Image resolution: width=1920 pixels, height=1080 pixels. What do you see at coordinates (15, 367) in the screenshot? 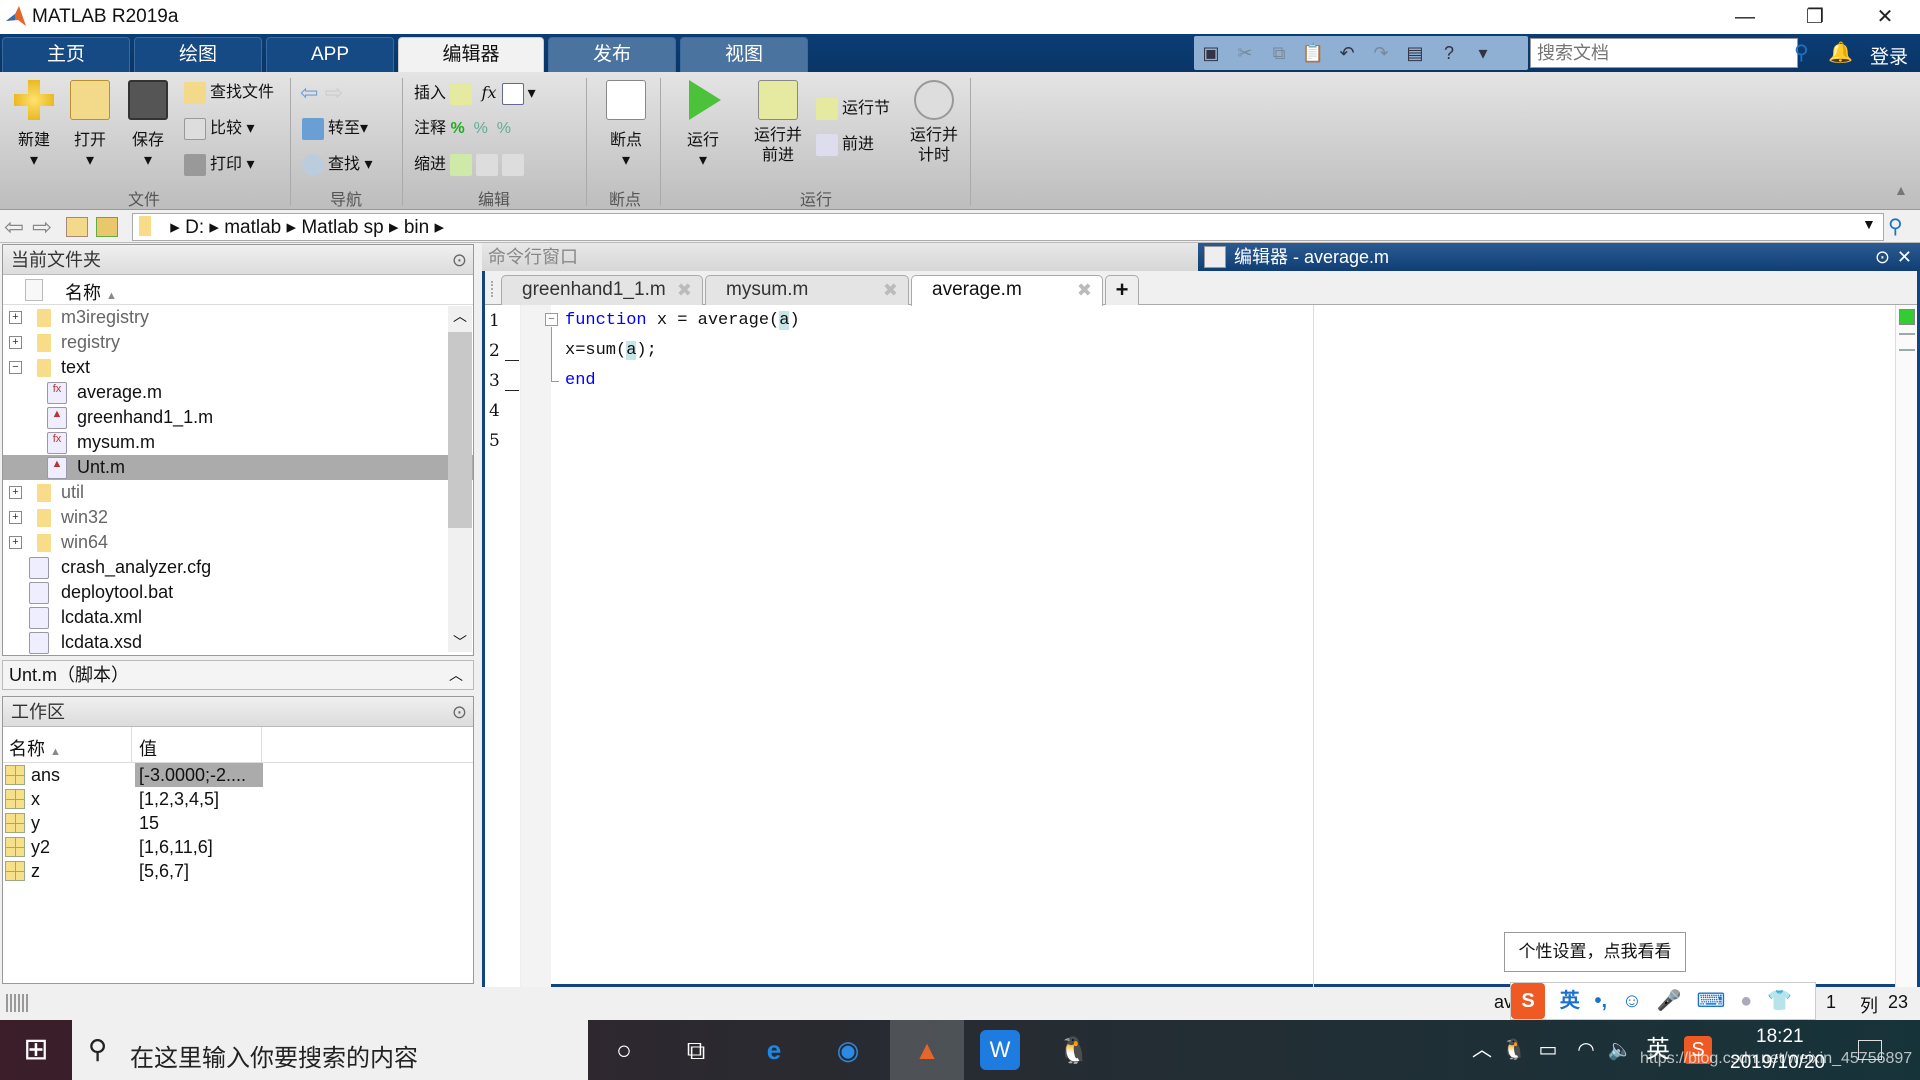
I see `expand-toggle-icon: −` at bounding box center [15, 367].